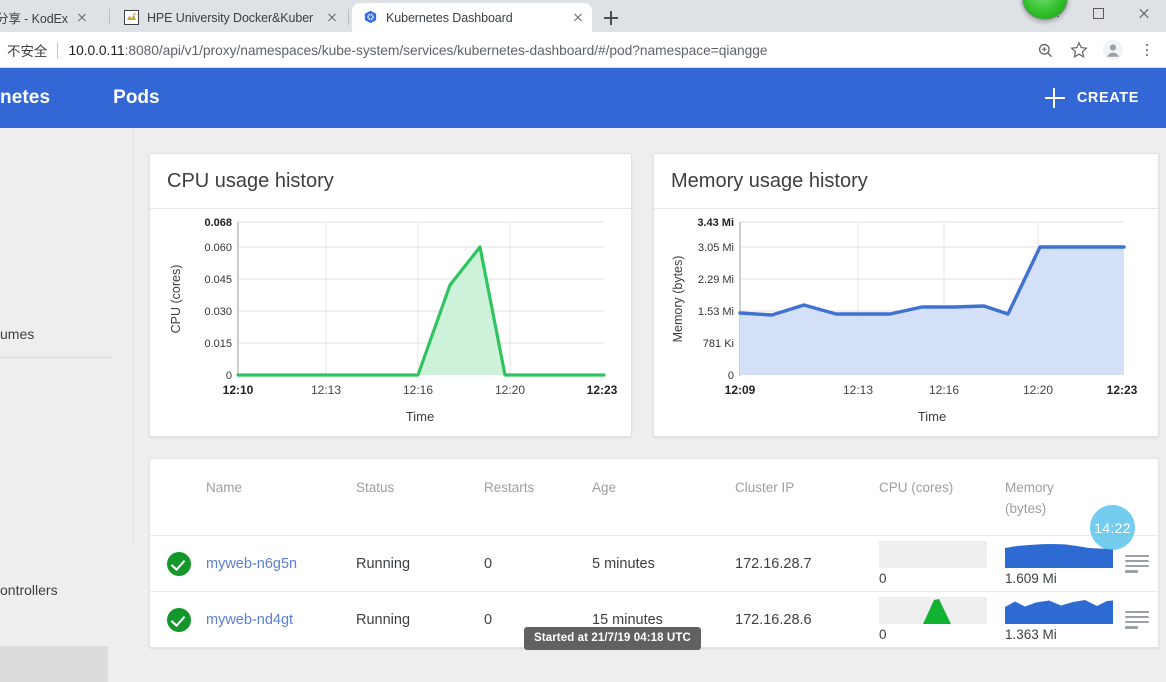 This screenshot has width=1166, height=682. I want to click on tab-divider, so click(348, 17).